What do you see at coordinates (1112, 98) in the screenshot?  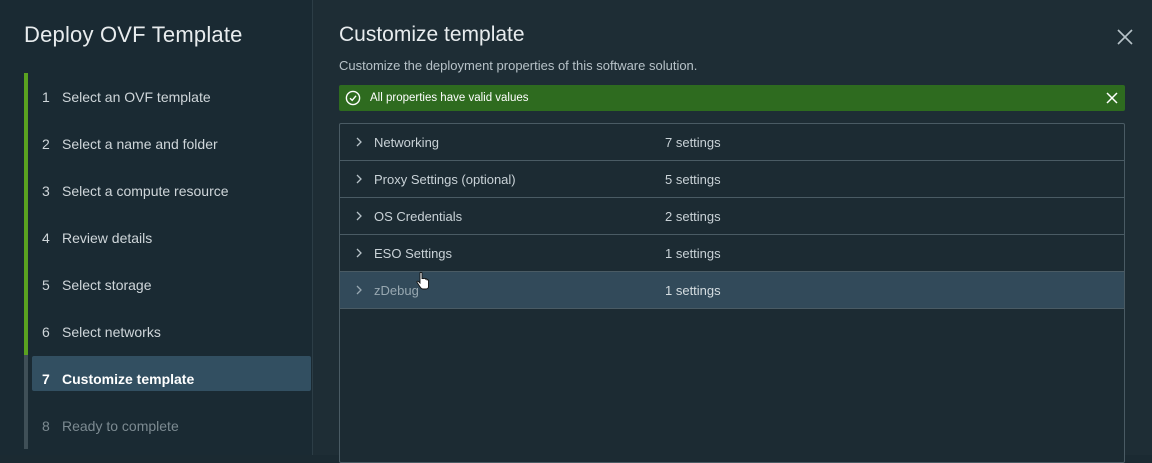 I see `alert-close-icon` at bounding box center [1112, 98].